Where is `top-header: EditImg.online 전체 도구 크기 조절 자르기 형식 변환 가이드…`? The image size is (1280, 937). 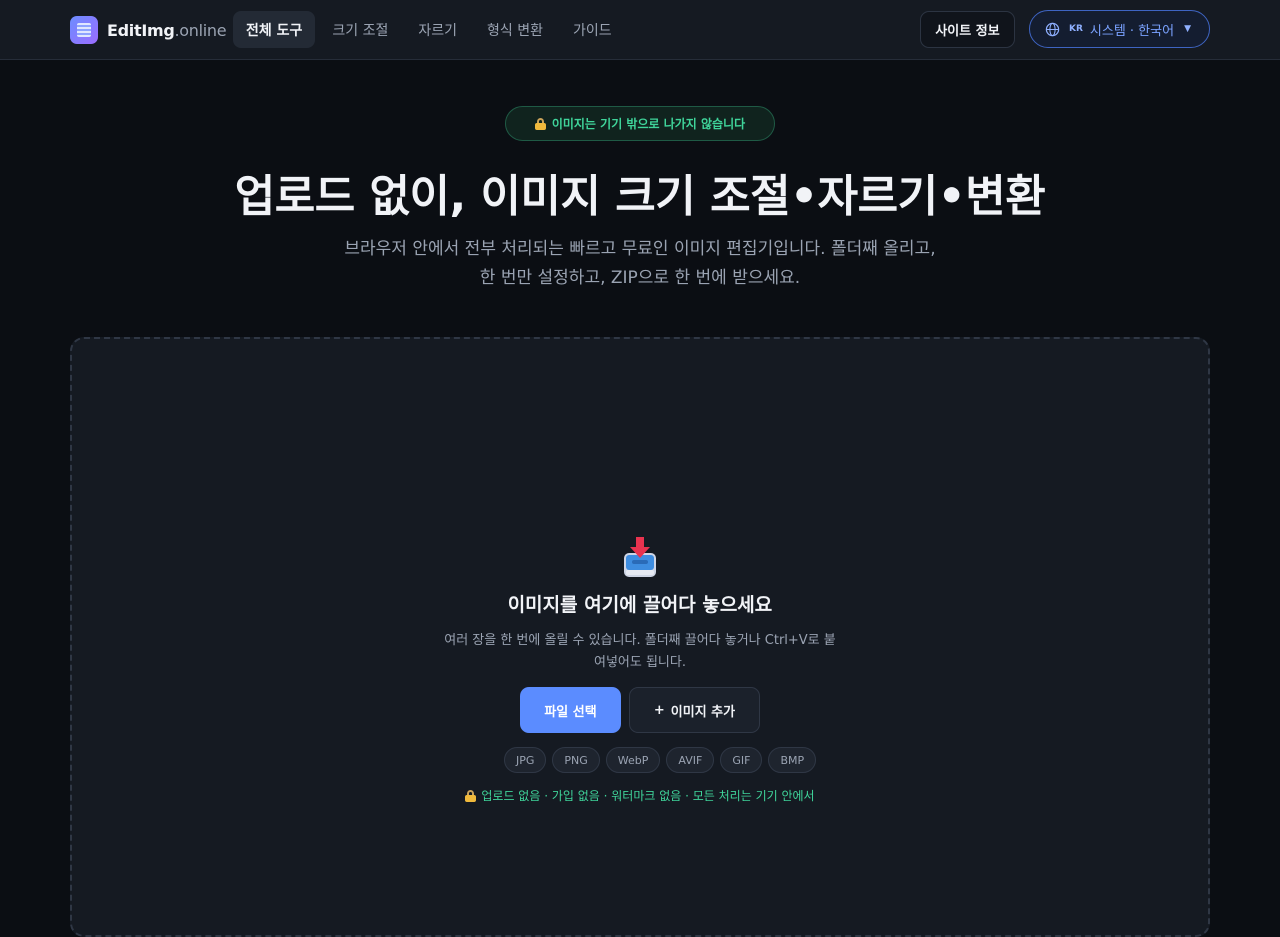
top-header: EditImg.online 전체 도구 크기 조절 자르기 형식 변환 가이드… is located at coordinates (640, 30).